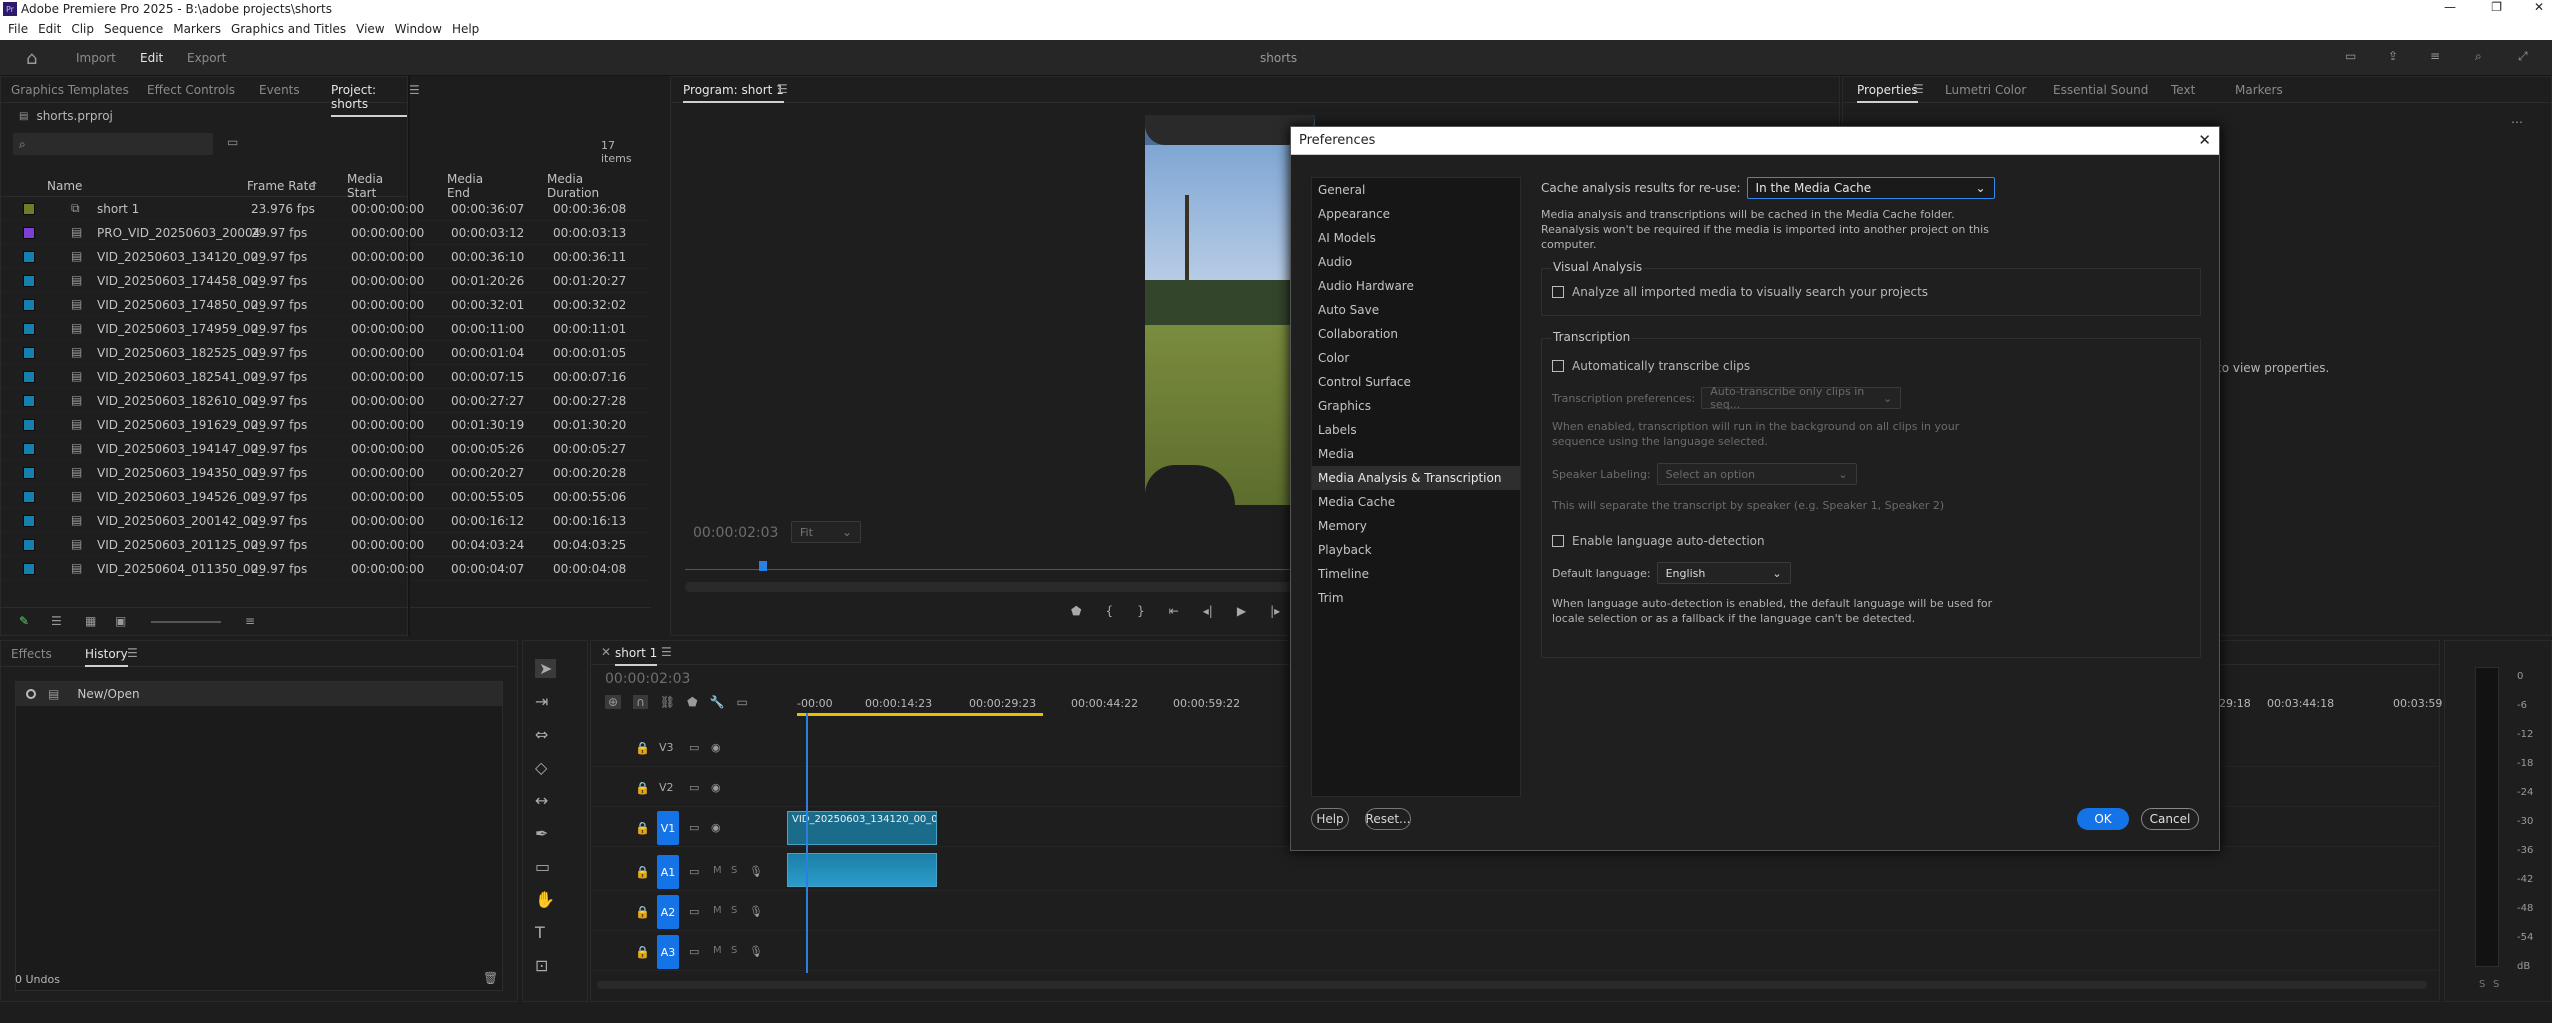 The width and height of the screenshot is (2552, 1023). I want to click on tab-graphics-templates: Graphics Templates, so click(70, 90).